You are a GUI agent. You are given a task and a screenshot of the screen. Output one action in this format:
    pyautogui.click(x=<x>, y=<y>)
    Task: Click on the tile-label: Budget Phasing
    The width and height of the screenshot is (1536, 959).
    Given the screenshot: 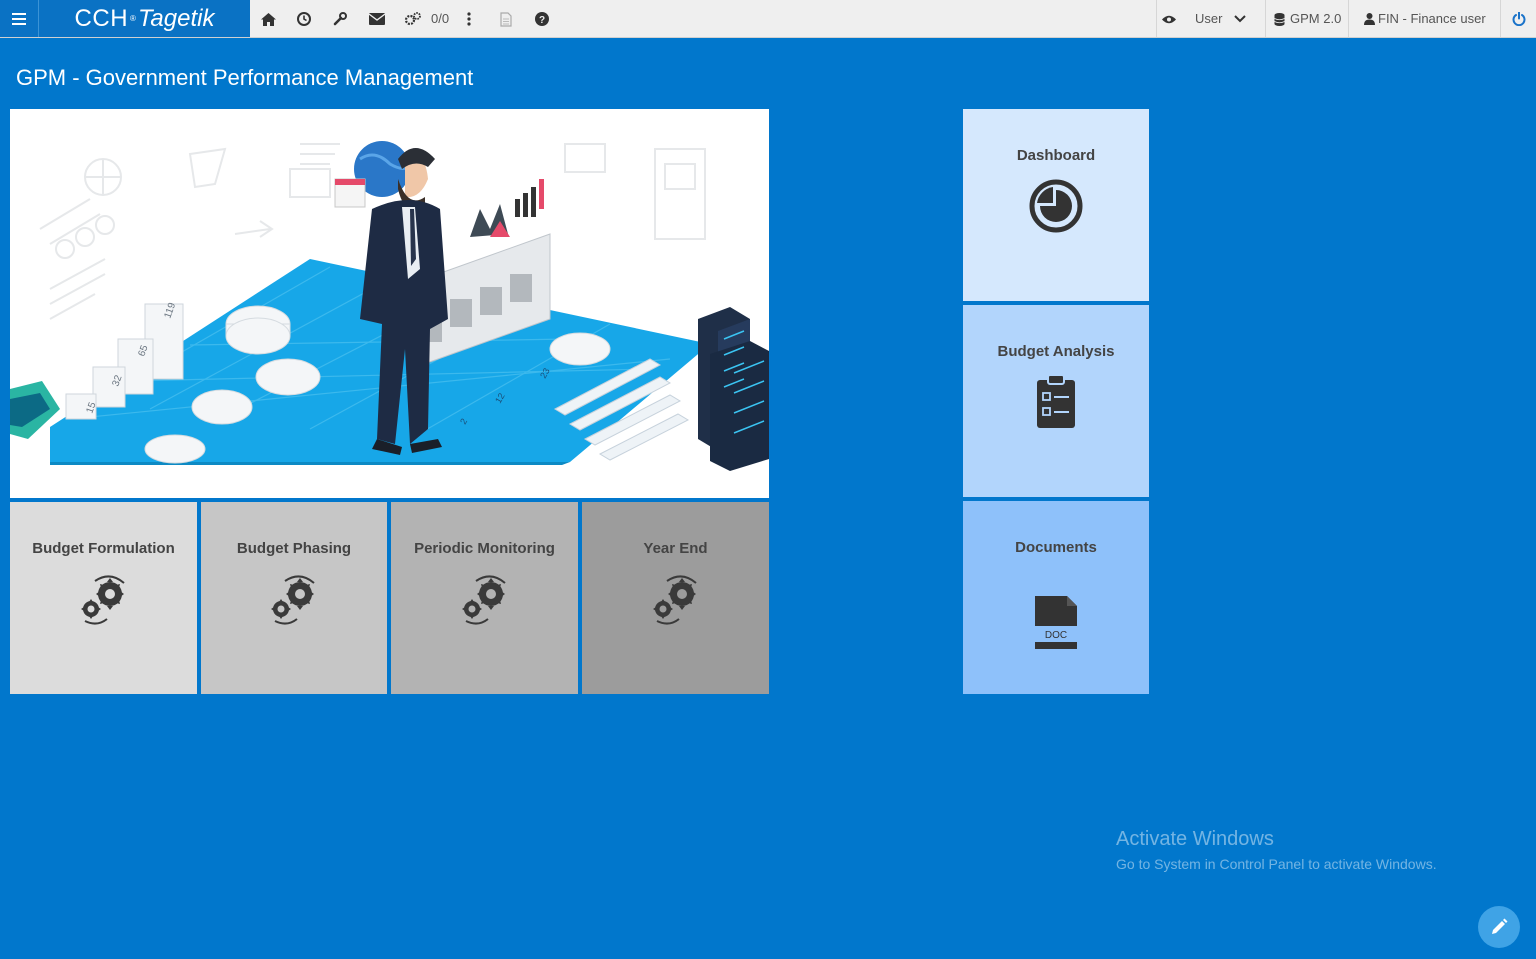 What is the action you would take?
    pyautogui.click(x=294, y=548)
    